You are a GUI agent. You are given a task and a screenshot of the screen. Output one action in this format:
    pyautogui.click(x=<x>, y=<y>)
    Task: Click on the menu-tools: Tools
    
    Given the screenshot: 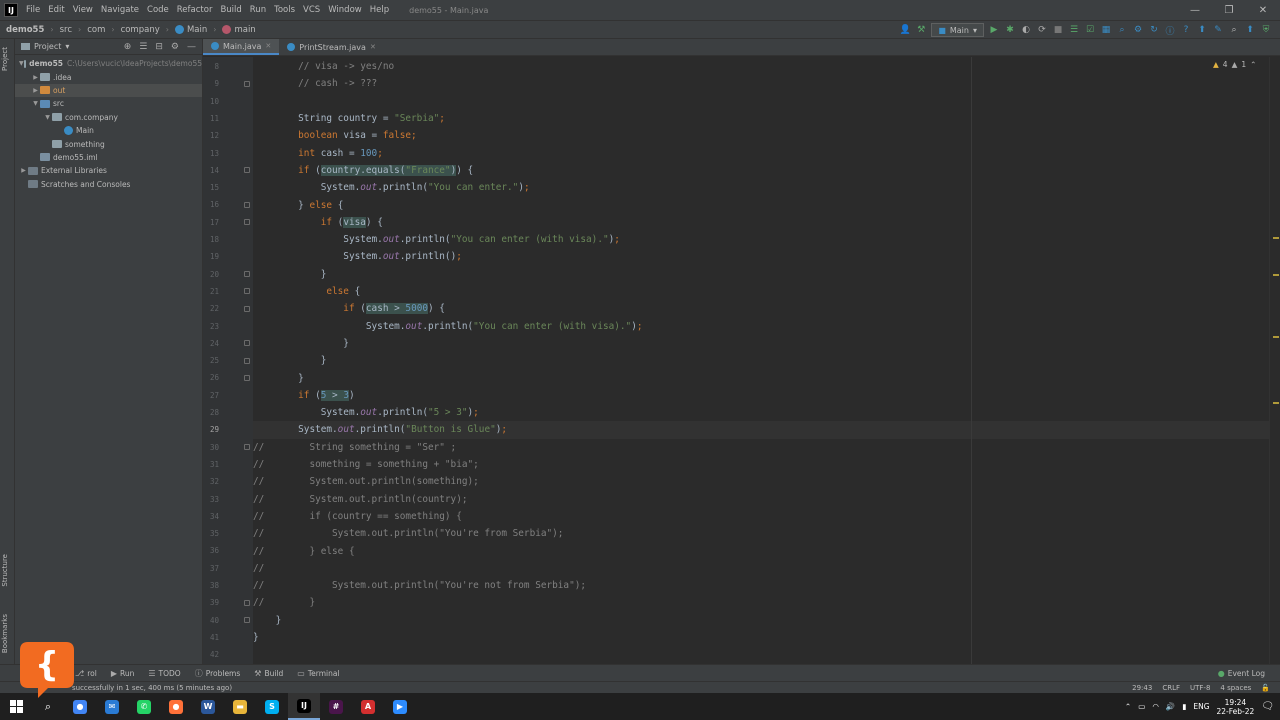 What is the action you would take?
    pyautogui.click(x=284, y=10)
    